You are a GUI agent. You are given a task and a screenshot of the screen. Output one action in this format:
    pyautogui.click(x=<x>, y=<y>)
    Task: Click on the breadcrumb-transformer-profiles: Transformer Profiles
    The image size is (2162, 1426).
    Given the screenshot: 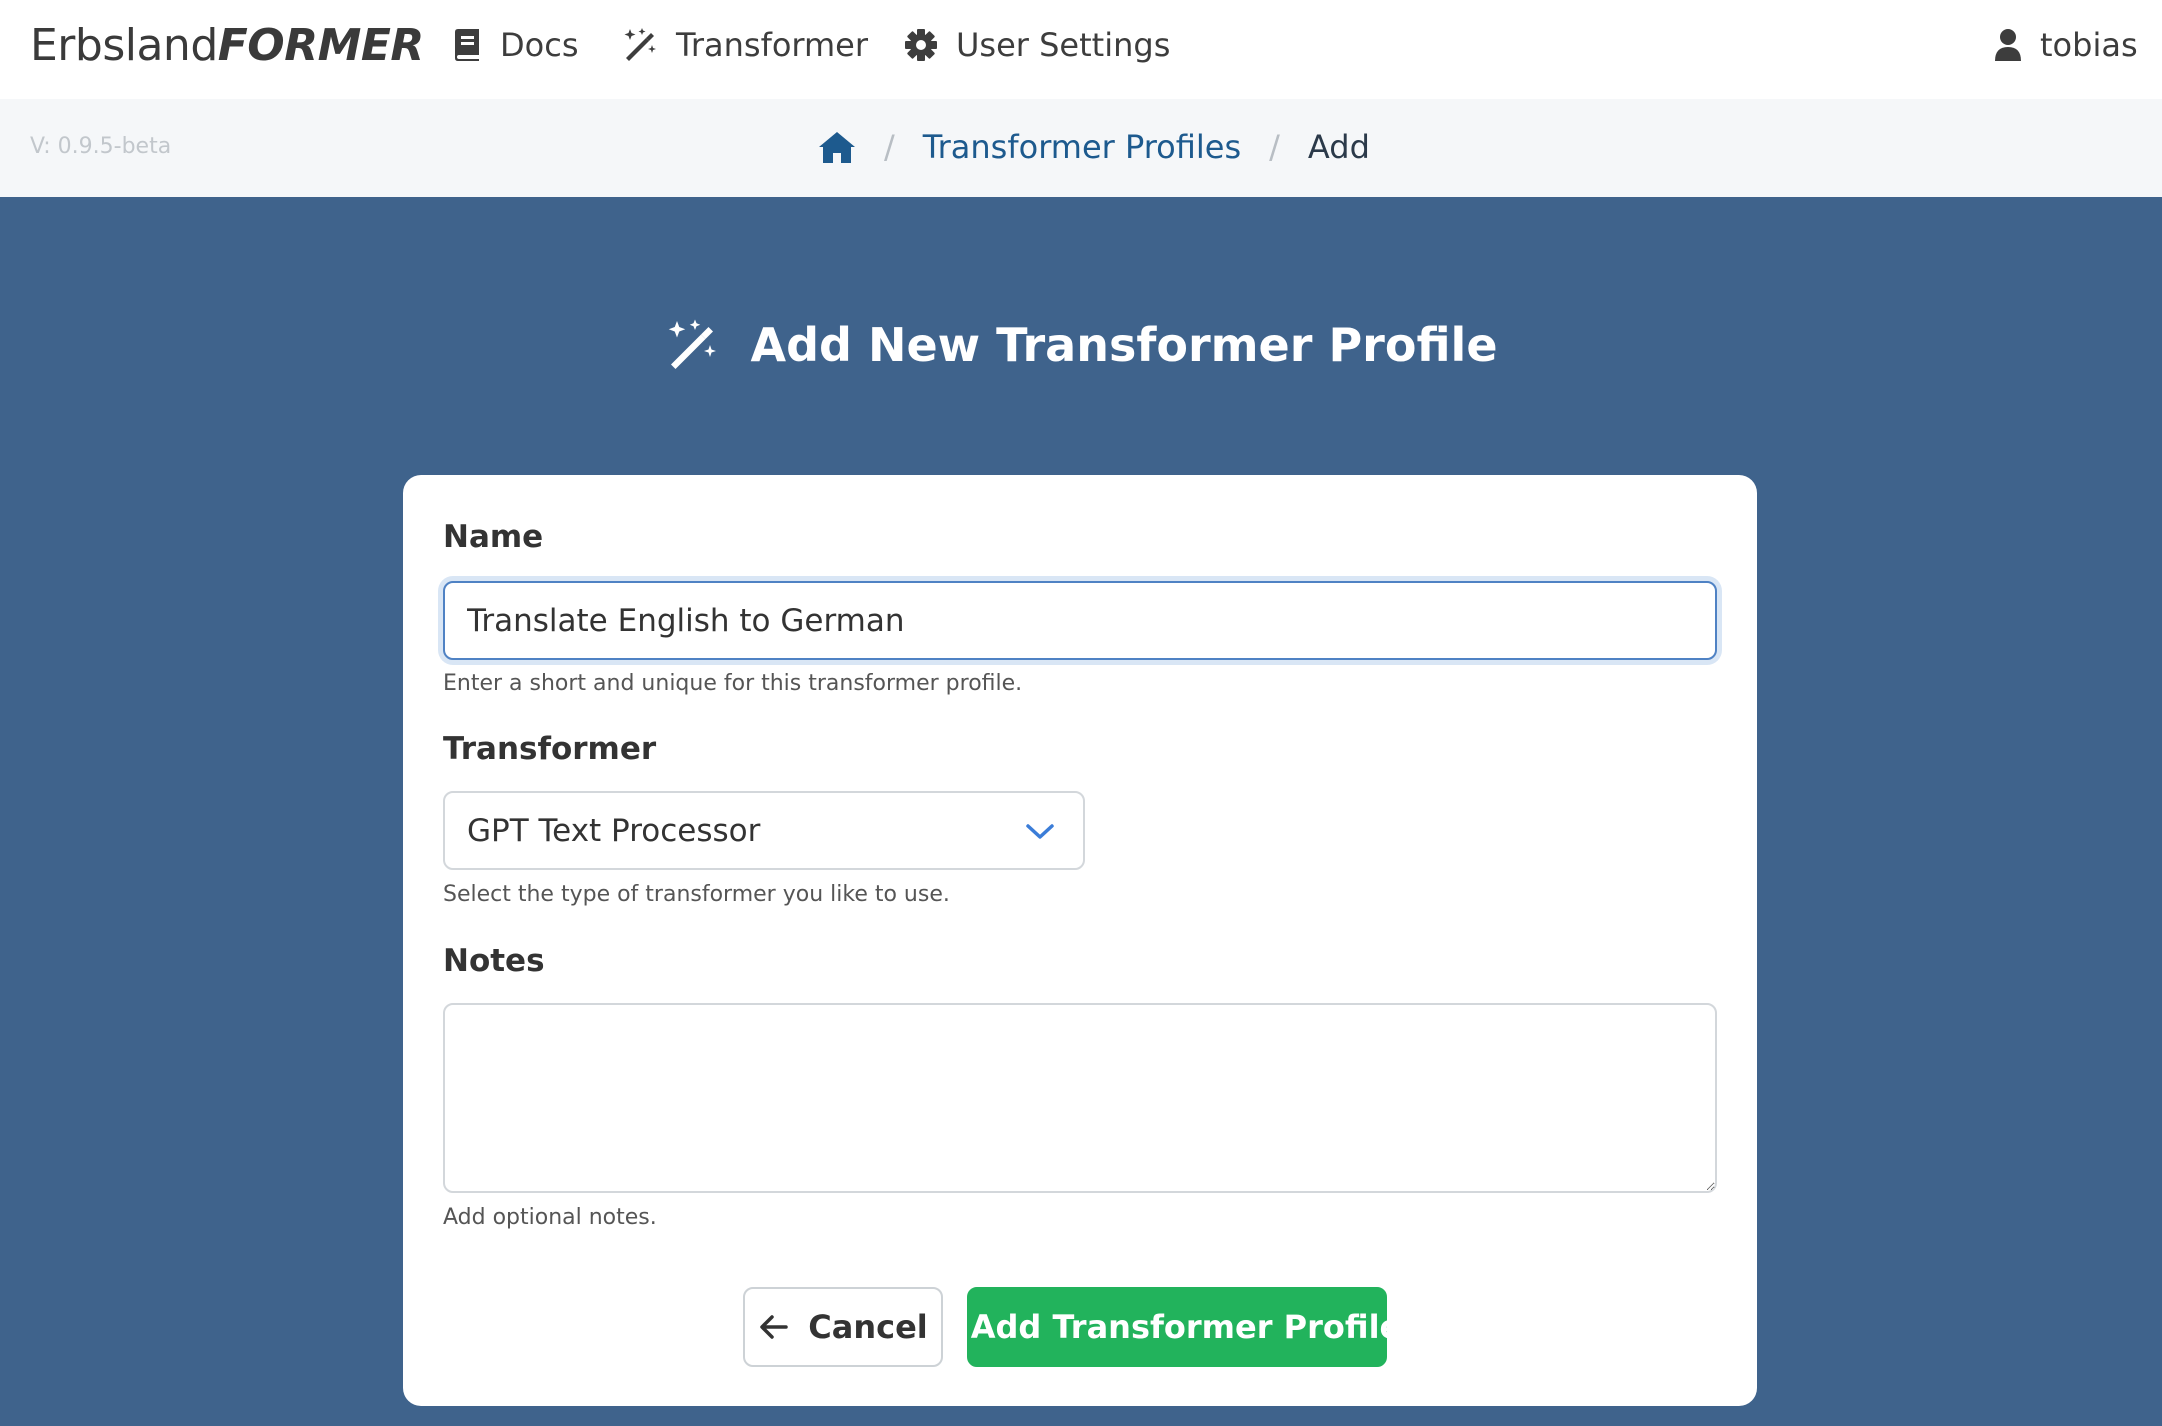 What is the action you would take?
    pyautogui.click(x=1082, y=147)
    